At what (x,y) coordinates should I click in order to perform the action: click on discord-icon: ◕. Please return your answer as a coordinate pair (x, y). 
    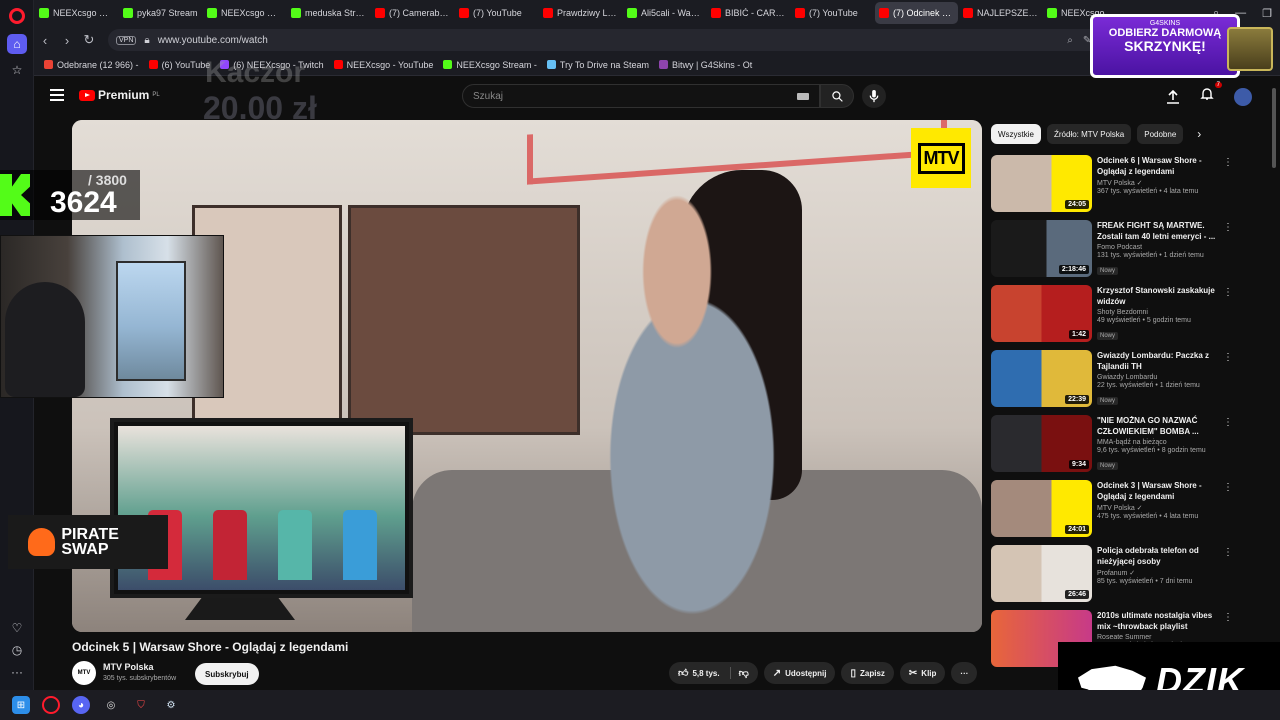
    Looking at the image, I should click on (81, 705).